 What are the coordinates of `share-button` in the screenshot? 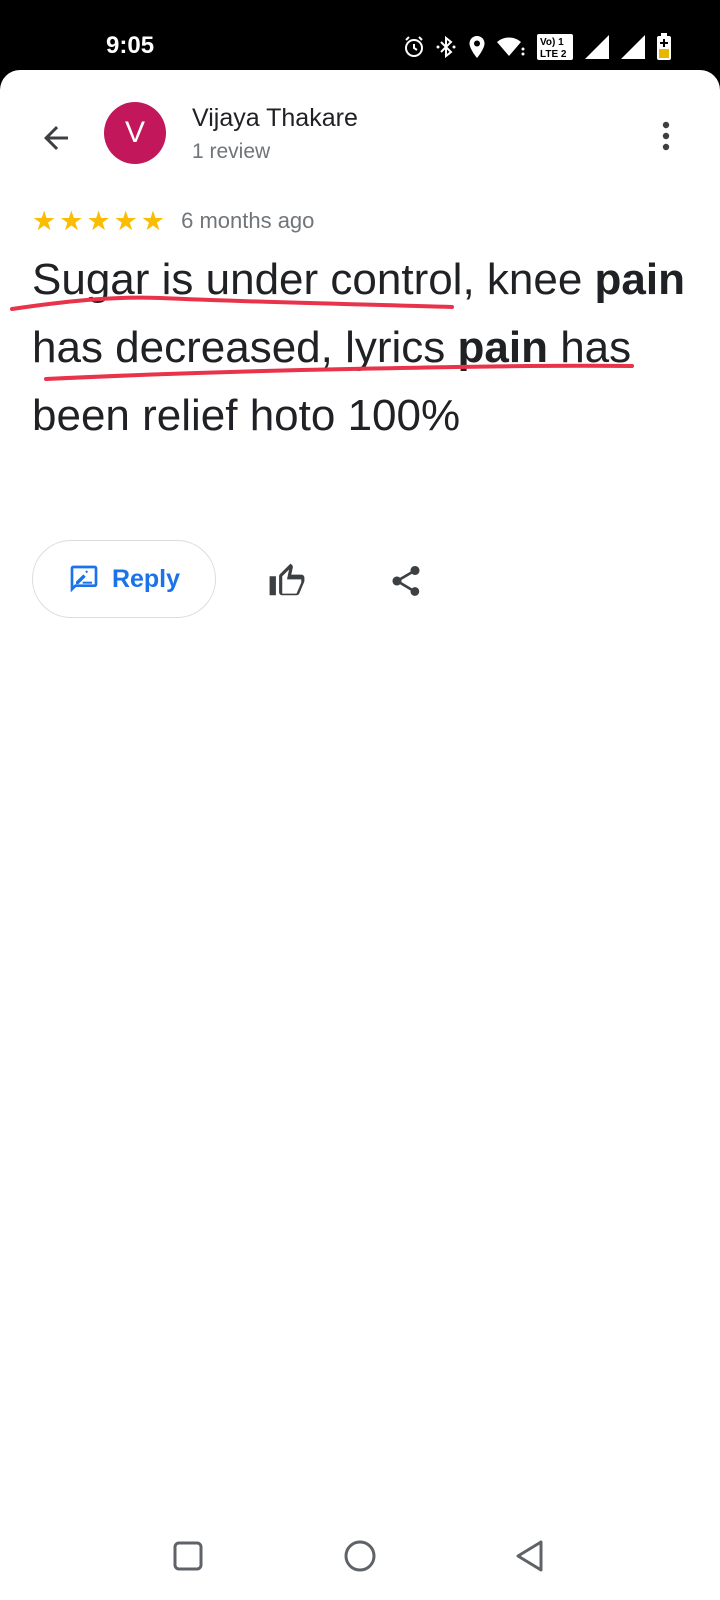 It's located at (406, 581).